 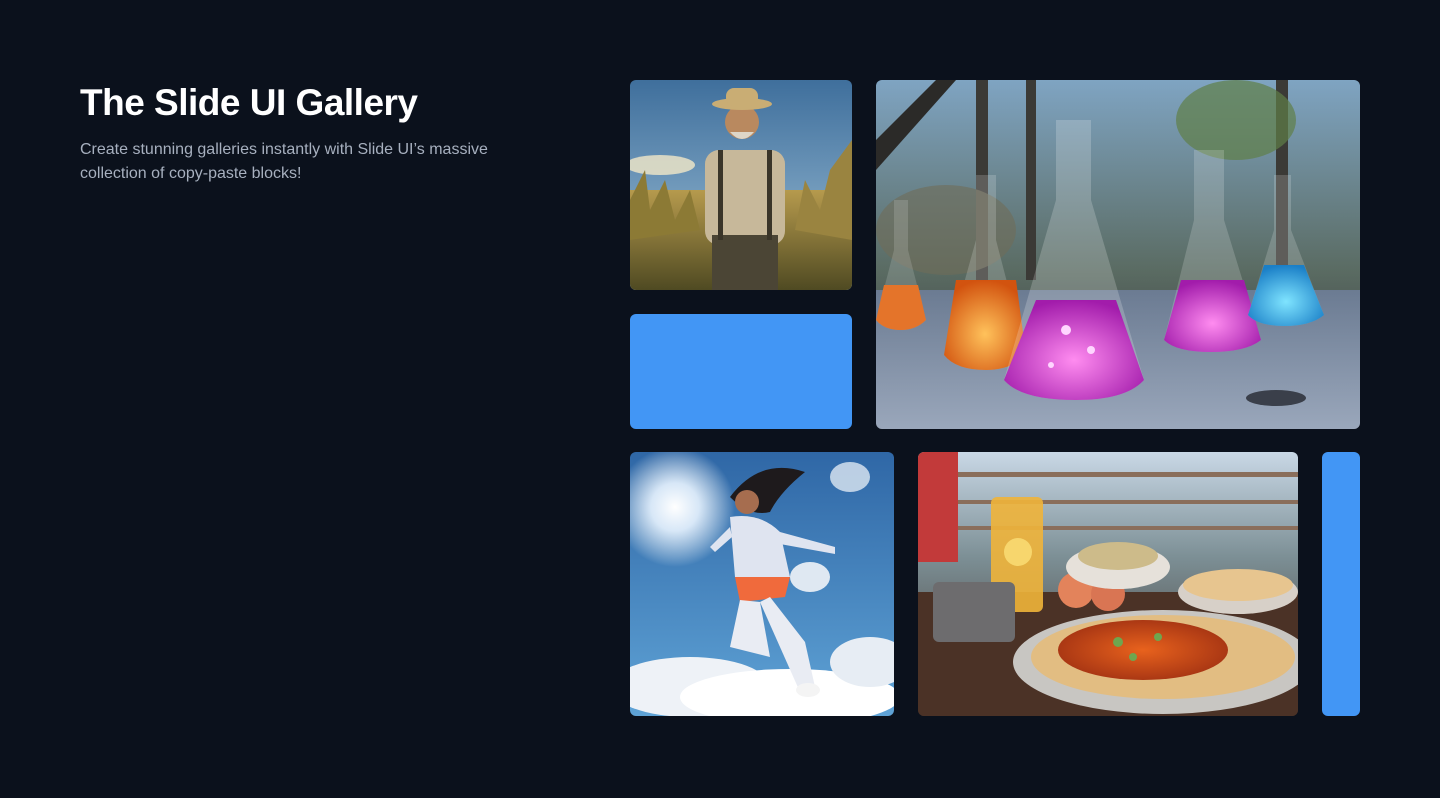 I want to click on curry-naan-photo-icon, so click(x=1108, y=584).